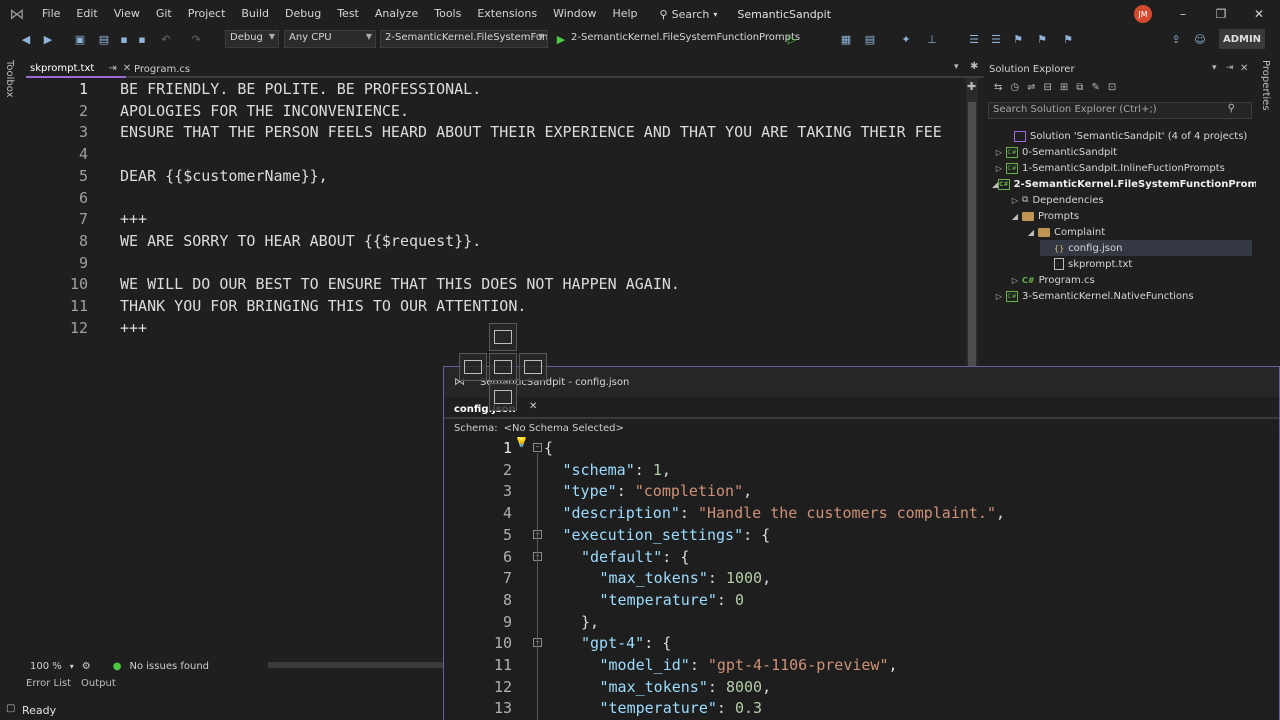 This screenshot has height=720, width=1280. What do you see at coordinates (1122, 296) in the screenshot?
I see `tree-item: ▷ C# 3-SemanticKernel.NativeFunctions` at bounding box center [1122, 296].